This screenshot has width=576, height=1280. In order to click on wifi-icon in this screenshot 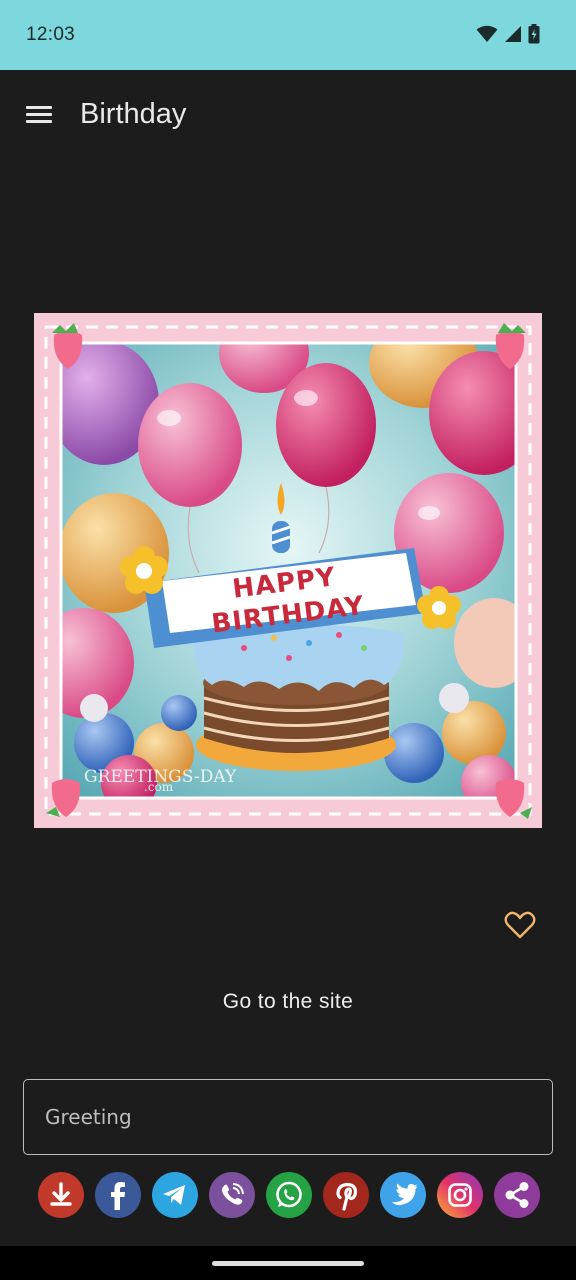, I will do `click(487, 36)`.